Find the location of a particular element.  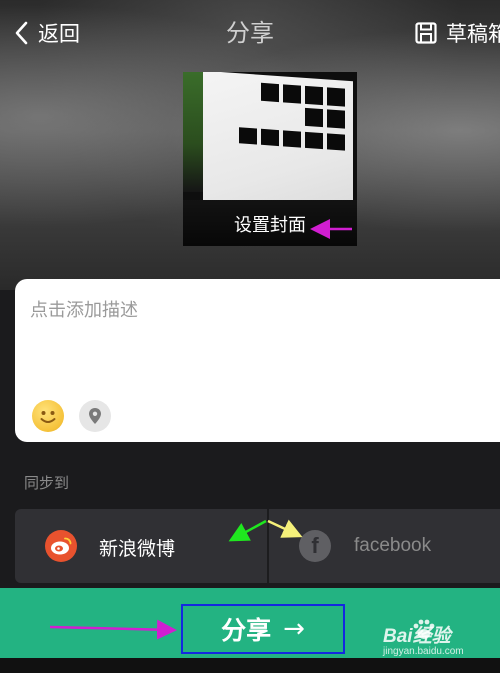

share-label: 分享 is located at coordinates (246, 630).